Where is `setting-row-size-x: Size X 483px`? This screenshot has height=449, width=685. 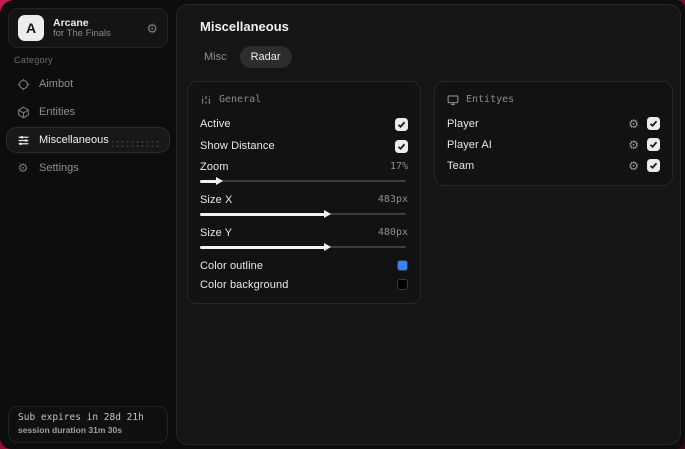
setting-row-size-x: Size X 483px is located at coordinates (304, 205).